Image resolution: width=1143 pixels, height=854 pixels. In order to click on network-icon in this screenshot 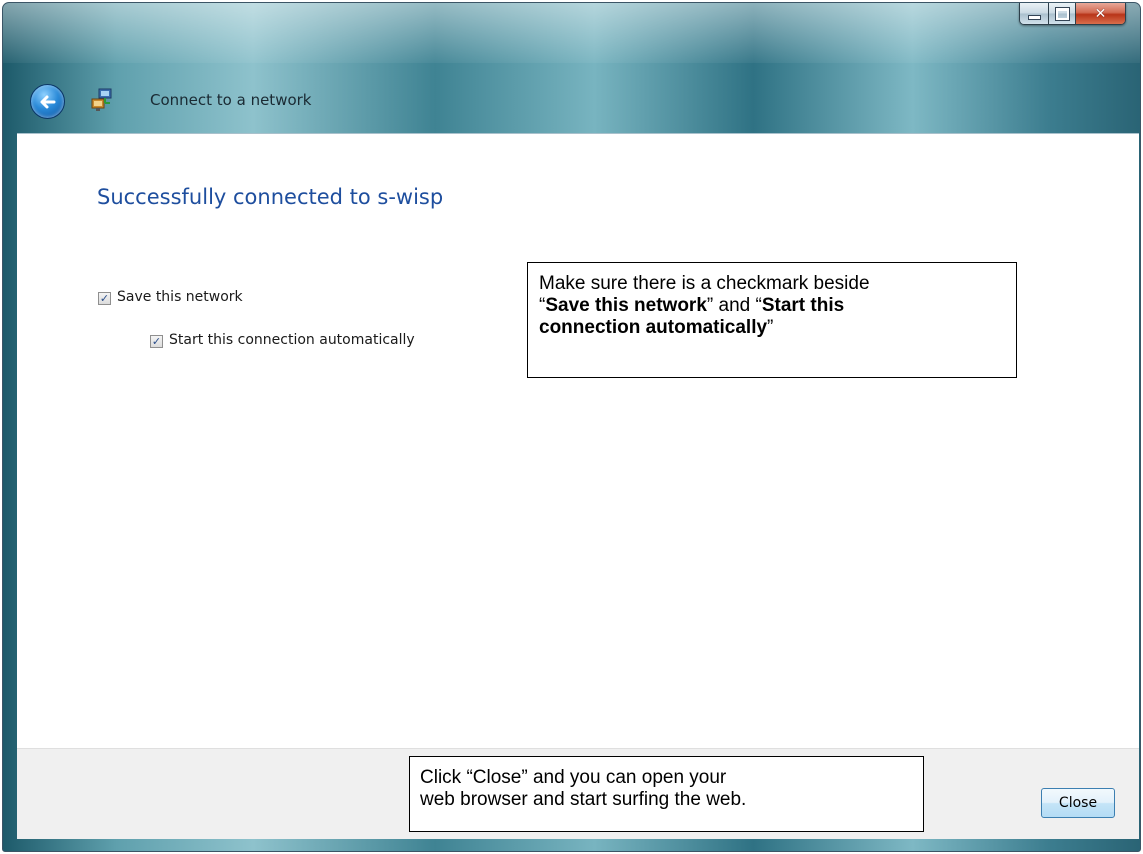, I will do `click(101, 99)`.